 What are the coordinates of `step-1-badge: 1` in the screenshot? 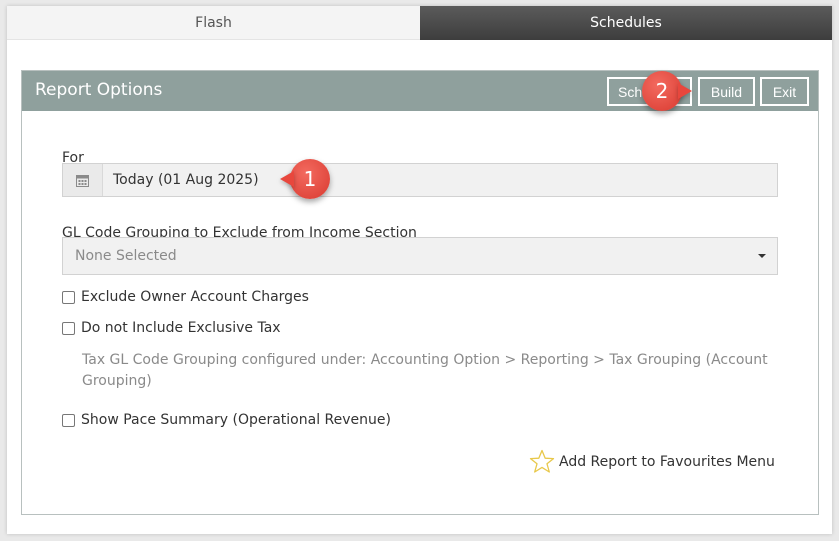 It's located at (310, 179).